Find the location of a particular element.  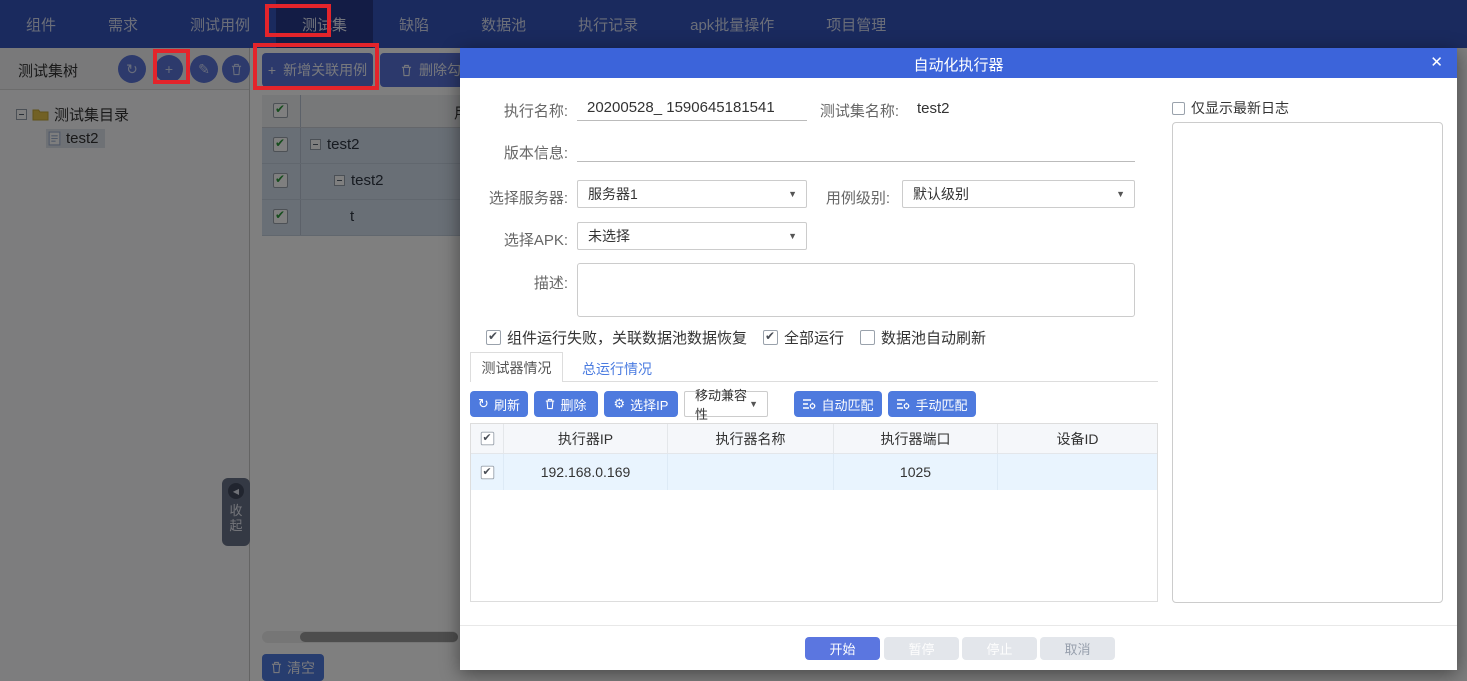

footer-divider is located at coordinates (958, 625).